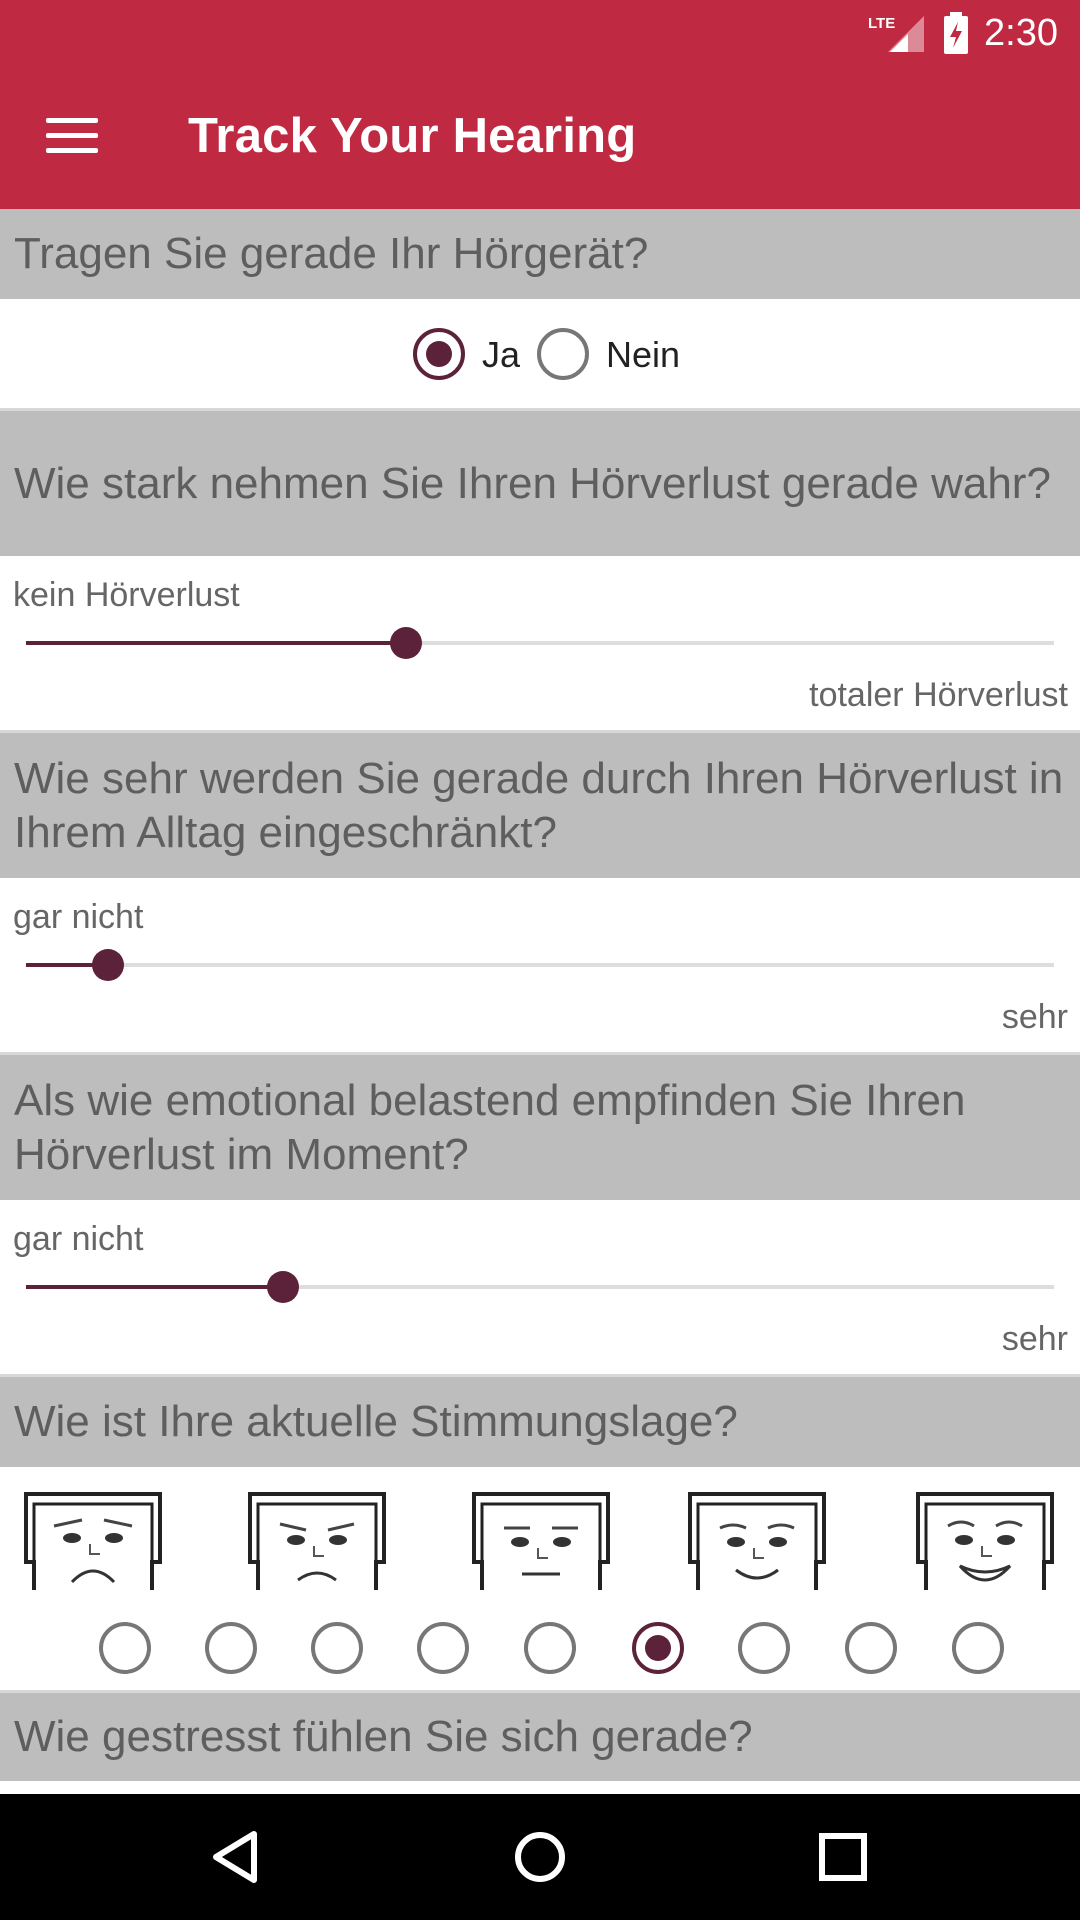 This screenshot has width=1080, height=1920. What do you see at coordinates (540, 1737) in the screenshot?
I see `question-stress-title: Wie gestresst fühlen Sie sich gerade?` at bounding box center [540, 1737].